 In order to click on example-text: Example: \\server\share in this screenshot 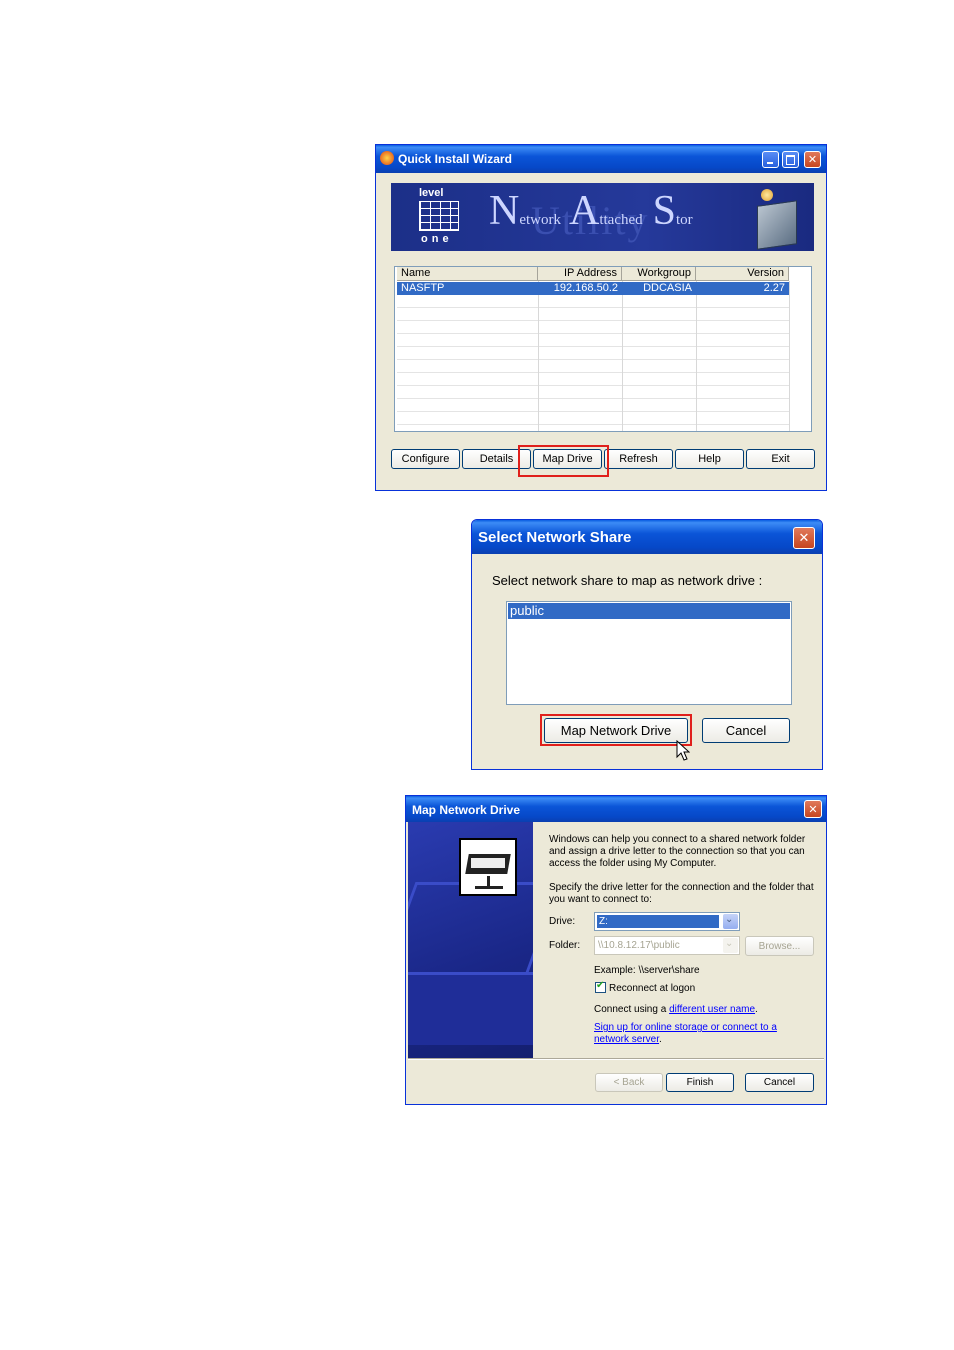, I will do `click(647, 970)`.